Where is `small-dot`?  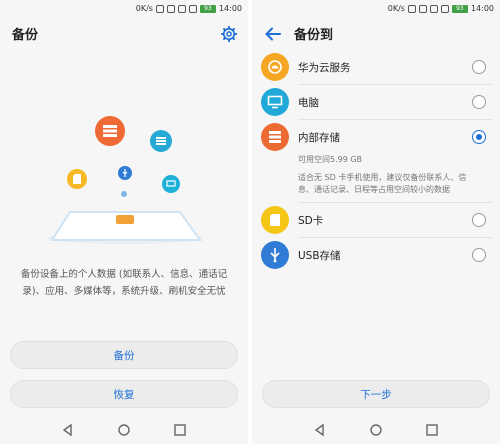
small-dot is located at coordinates (124, 194).